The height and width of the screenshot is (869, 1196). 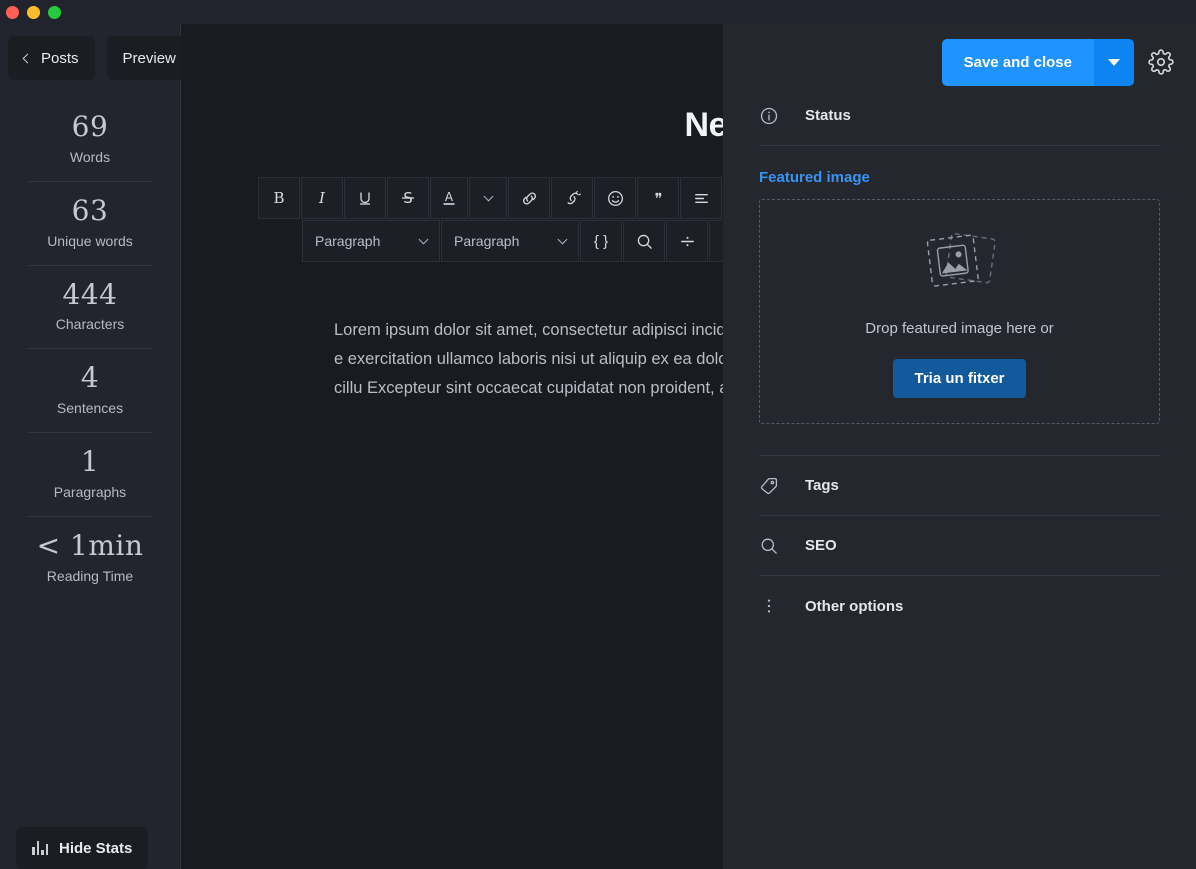 I want to click on info-circle-icon, so click(x=769, y=116).